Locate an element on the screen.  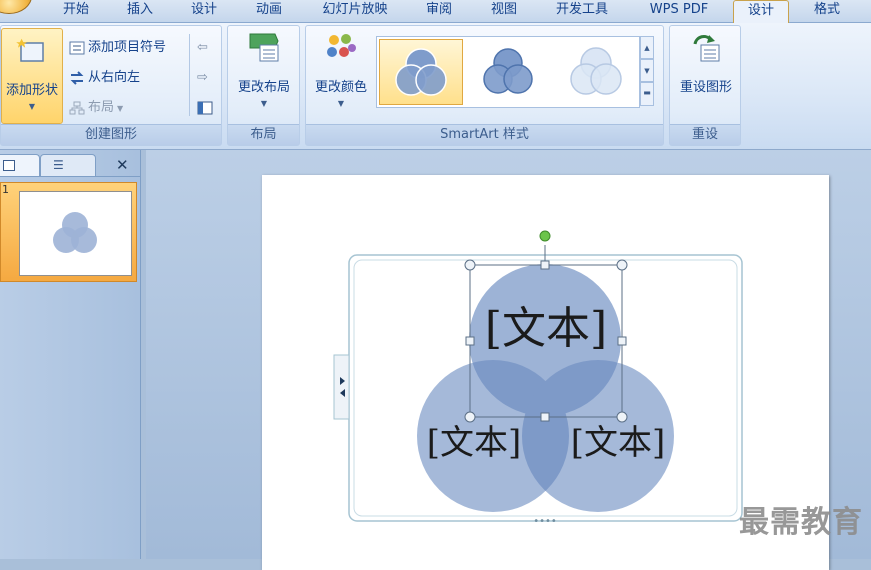
tab-view: 视图 is located at coordinates (504, 11).